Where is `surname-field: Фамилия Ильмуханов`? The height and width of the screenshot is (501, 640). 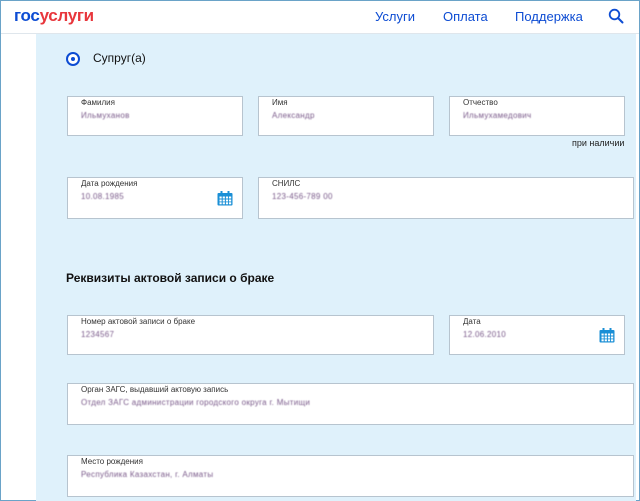
surname-field: Фамилия Ильмуханов is located at coordinates (155, 116).